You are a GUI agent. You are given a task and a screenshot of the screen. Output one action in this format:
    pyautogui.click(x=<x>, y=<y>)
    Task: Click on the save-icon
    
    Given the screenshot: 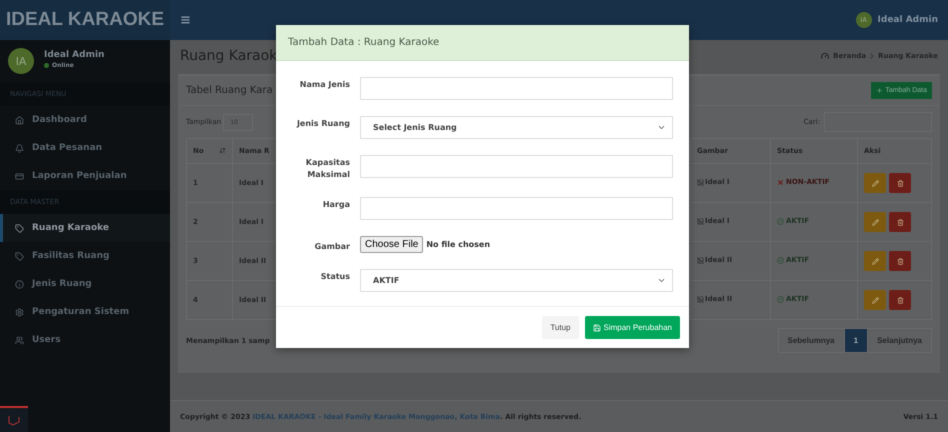 What is the action you would take?
    pyautogui.click(x=596, y=328)
    